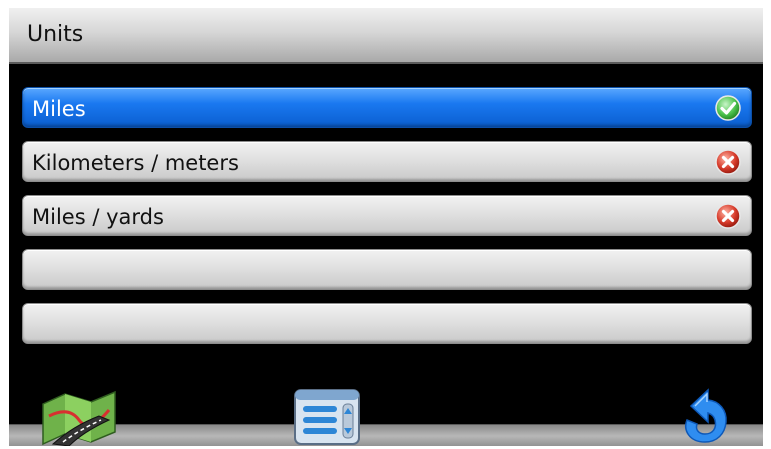 The height and width of the screenshot is (449, 771). I want to click on toolbar-strip, so click(386, 435).